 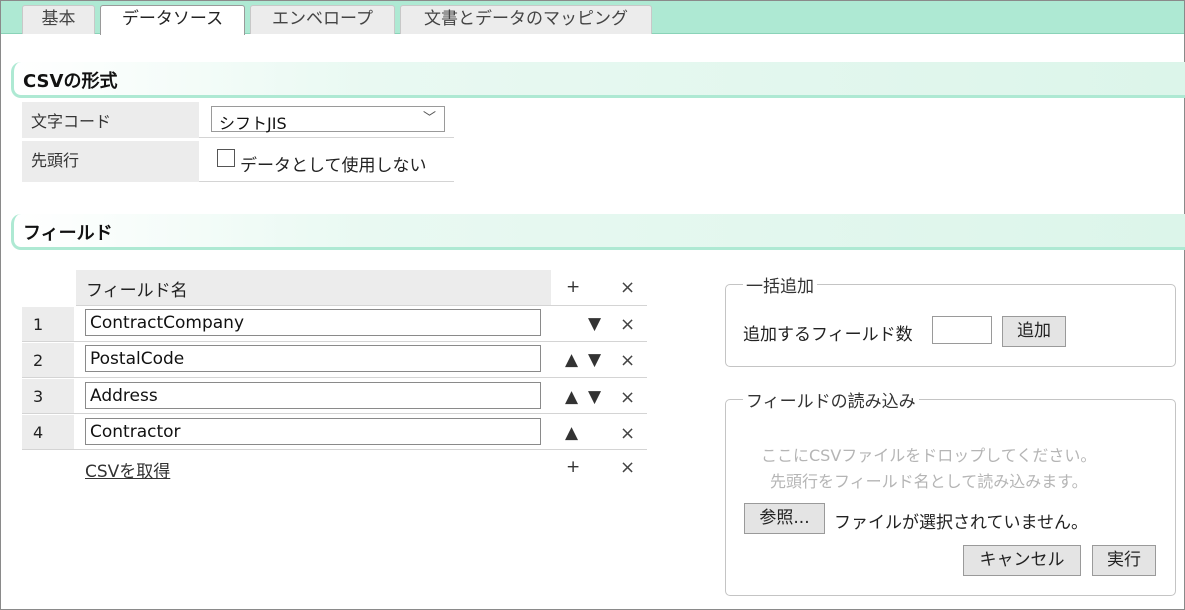 What do you see at coordinates (172, 20) in the screenshot?
I see `tab-datasource: データソース` at bounding box center [172, 20].